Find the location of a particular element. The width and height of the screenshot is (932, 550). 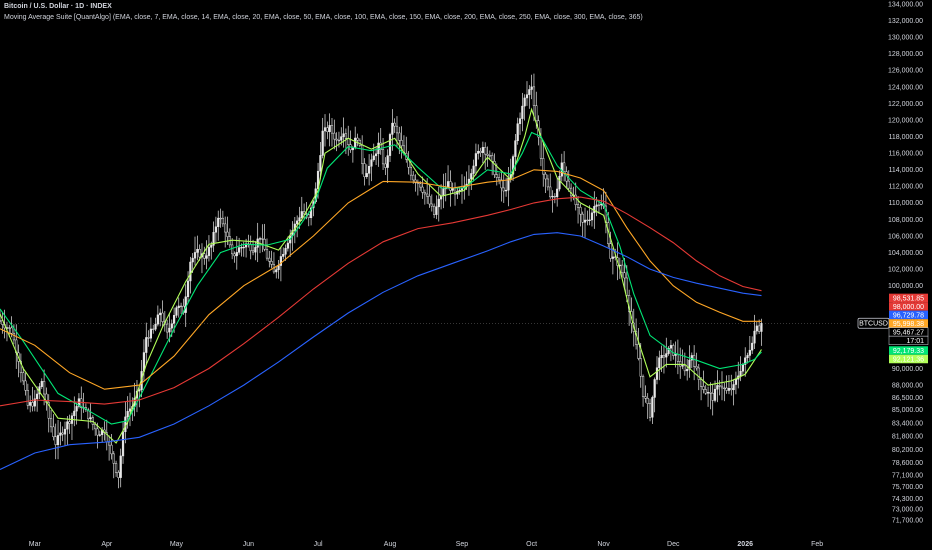

y-axis-tick-label: 83,400.00 is located at coordinates (907, 423).